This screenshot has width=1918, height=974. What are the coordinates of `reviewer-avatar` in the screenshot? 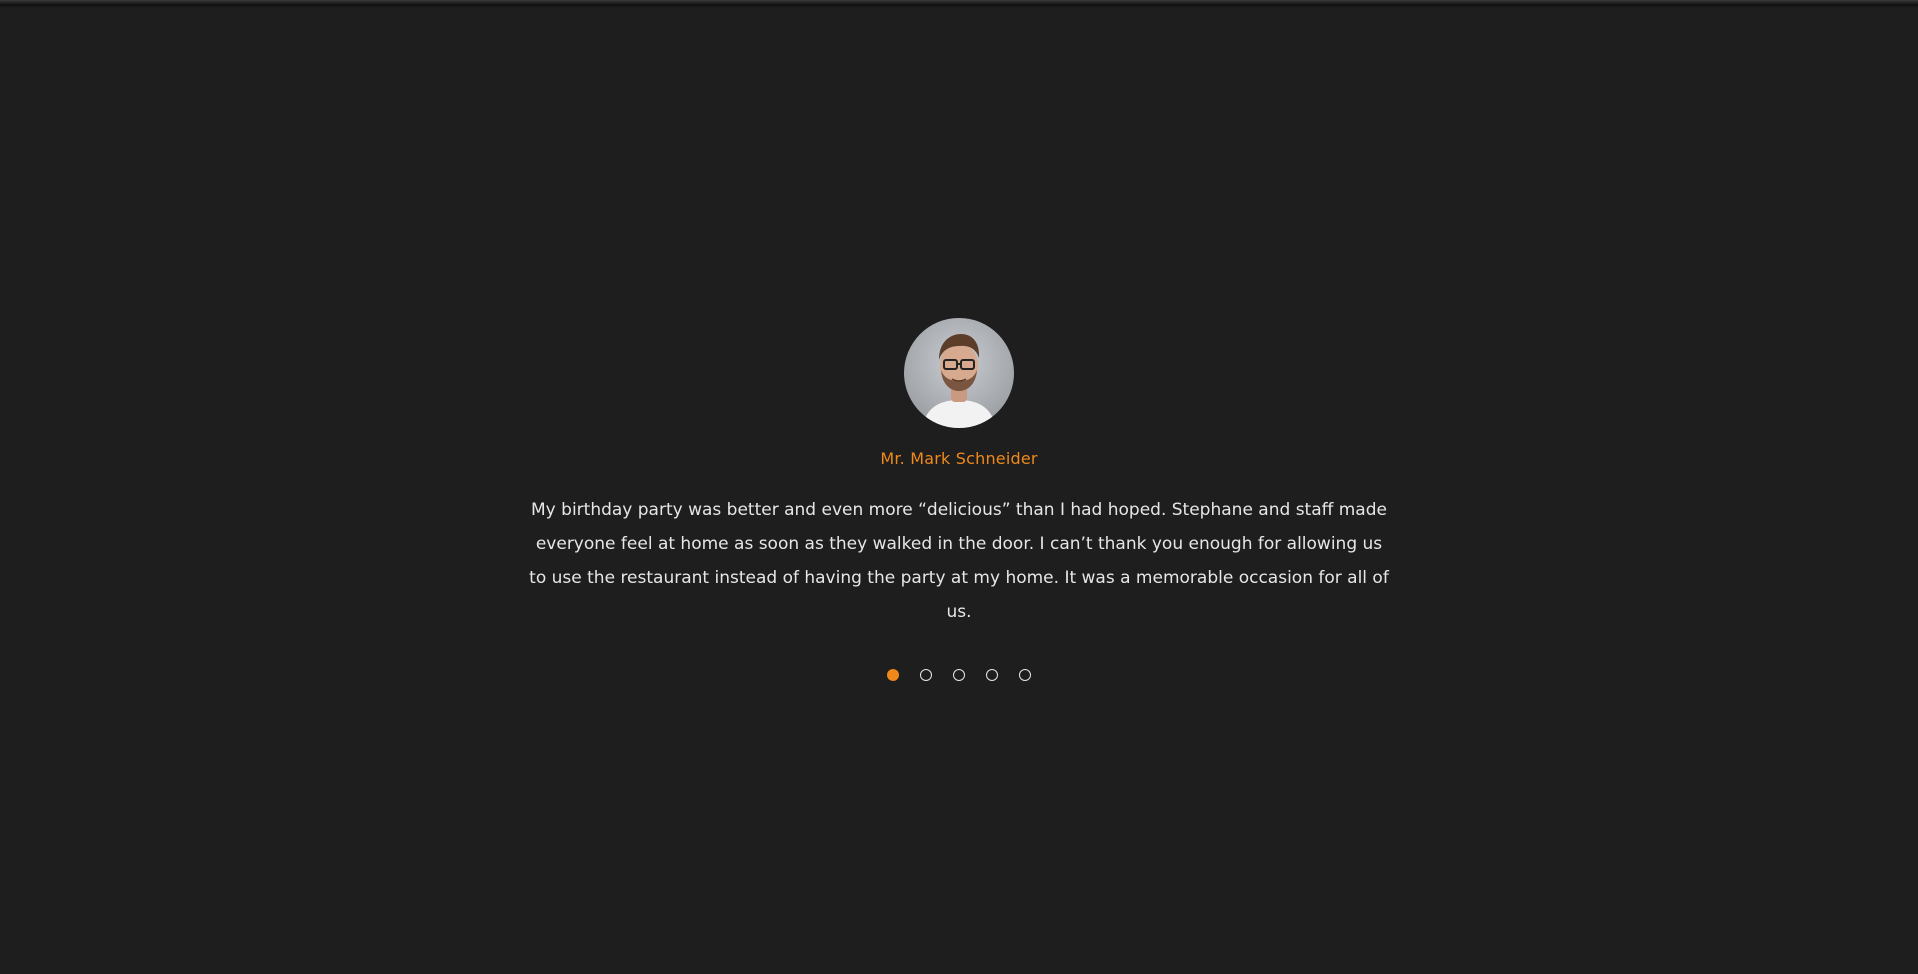 It's located at (959, 373).